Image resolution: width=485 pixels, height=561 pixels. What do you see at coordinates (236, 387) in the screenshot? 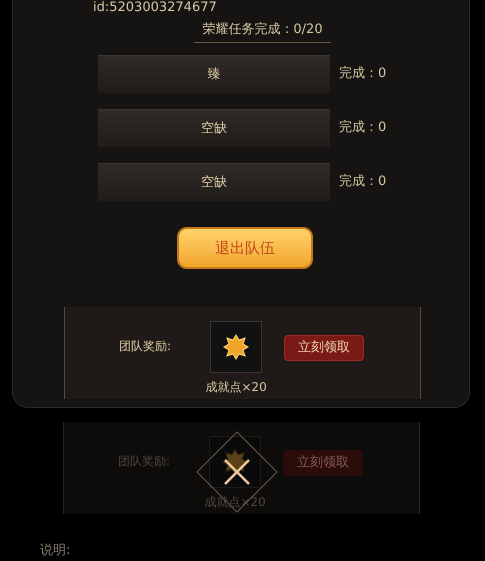
I see `reward-caption: 成就点×20` at bounding box center [236, 387].